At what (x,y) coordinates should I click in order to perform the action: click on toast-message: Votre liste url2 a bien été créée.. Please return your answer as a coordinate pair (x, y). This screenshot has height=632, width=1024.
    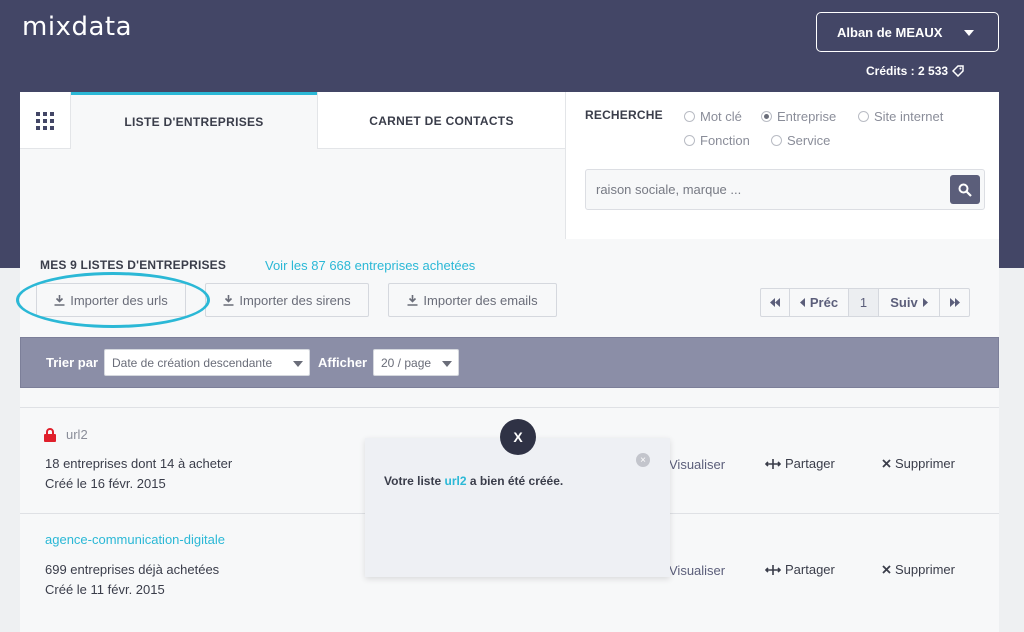
    Looking at the image, I should click on (473, 481).